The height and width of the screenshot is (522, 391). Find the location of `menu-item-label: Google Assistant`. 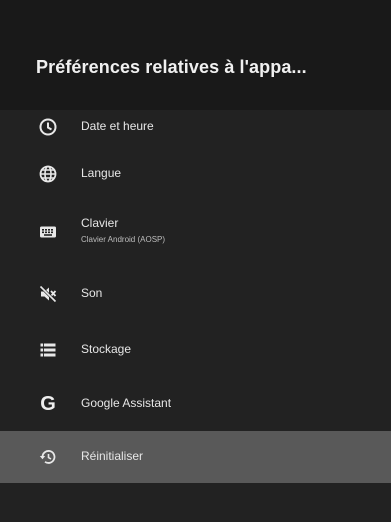

menu-item-label: Google Assistant is located at coordinates (126, 403).